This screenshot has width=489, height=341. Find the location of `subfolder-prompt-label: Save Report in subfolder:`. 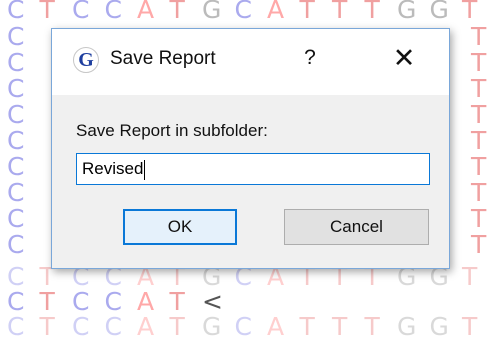

subfolder-prompt-label: Save Report in subfolder: is located at coordinates (172, 130).